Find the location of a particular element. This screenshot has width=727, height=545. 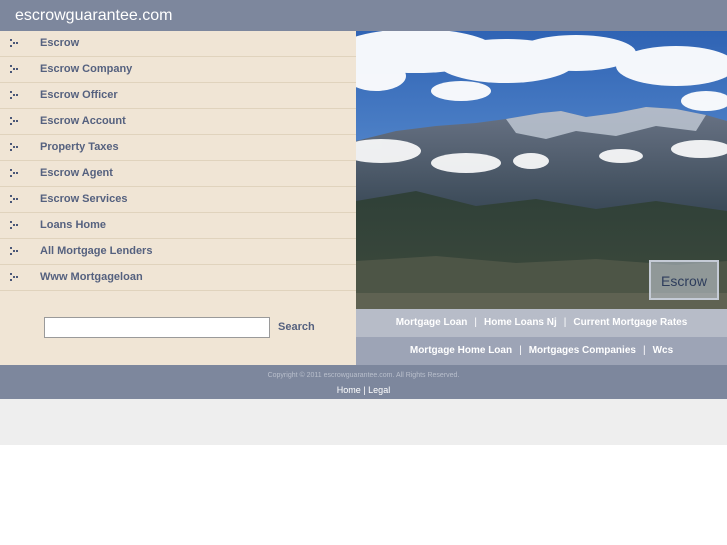

sidebar-item-escrow-services: Escrow Services is located at coordinates (178, 200).